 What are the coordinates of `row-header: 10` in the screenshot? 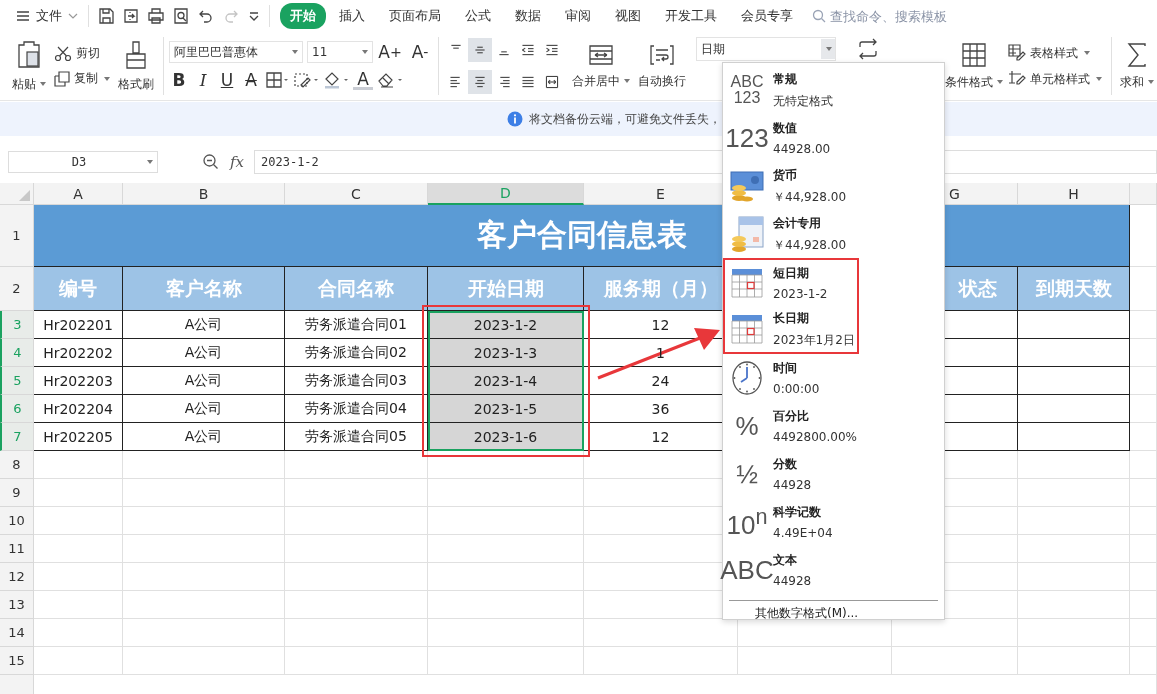 It's located at (17, 521).